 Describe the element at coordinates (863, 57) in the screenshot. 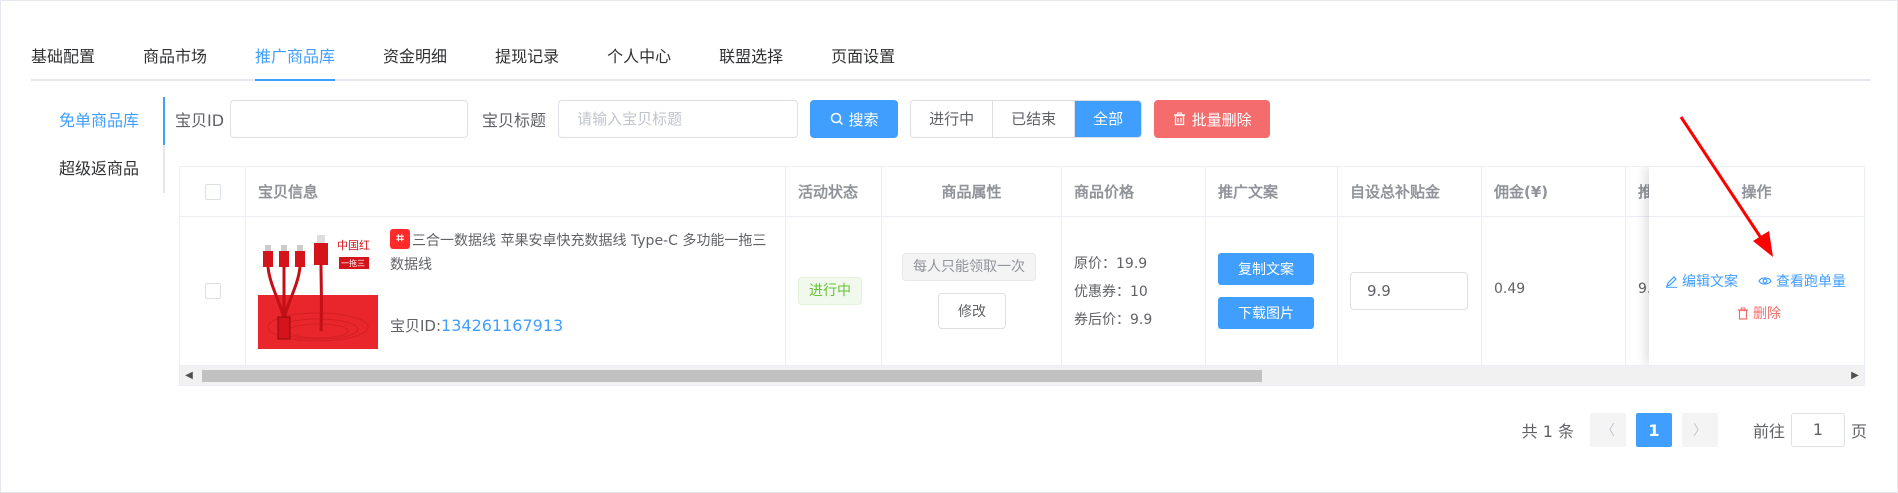

I see `tab-page-settings: 页面设置` at that location.